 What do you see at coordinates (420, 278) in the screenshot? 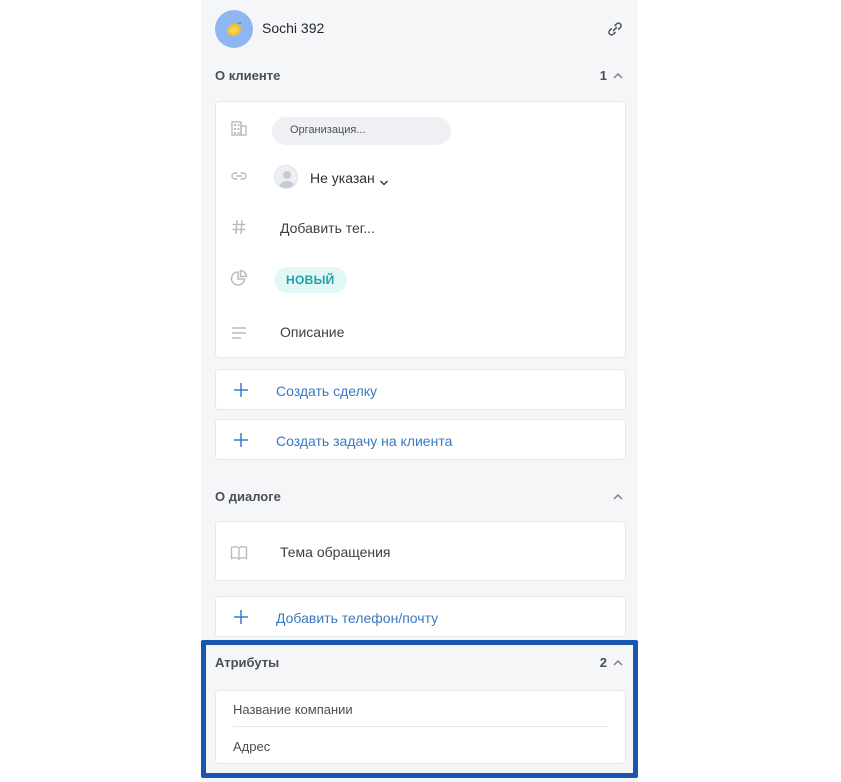
I see `status-row: НОВЫЙ` at bounding box center [420, 278].